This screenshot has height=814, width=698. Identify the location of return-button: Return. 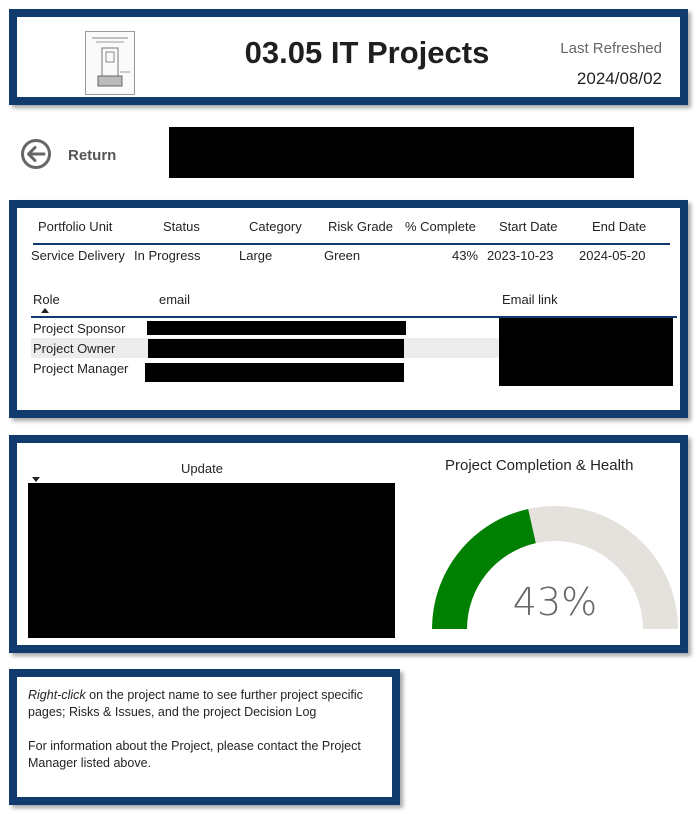
(80, 155).